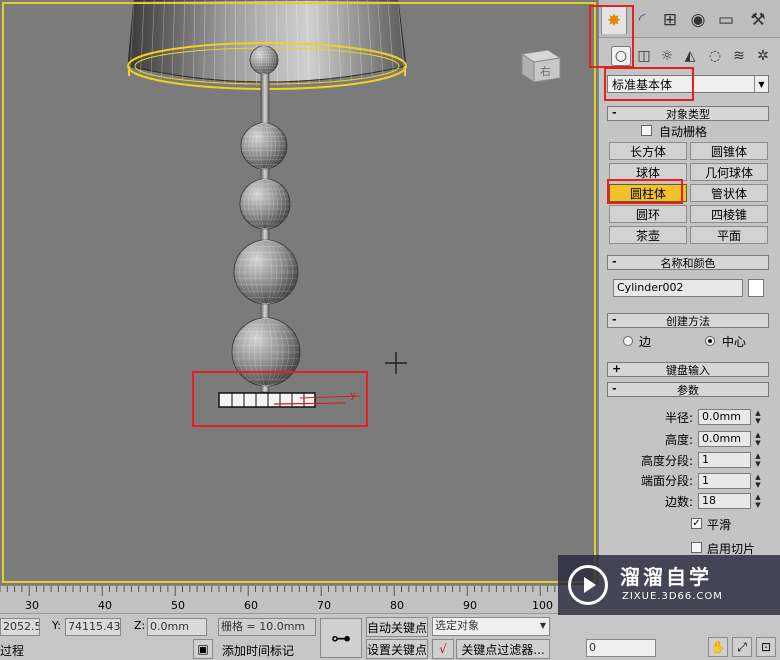 The height and width of the screenshot is (660, 780). Describe the element at coordinates (56, 625) in the screenshot. I see `y-label: Y:` at that location.